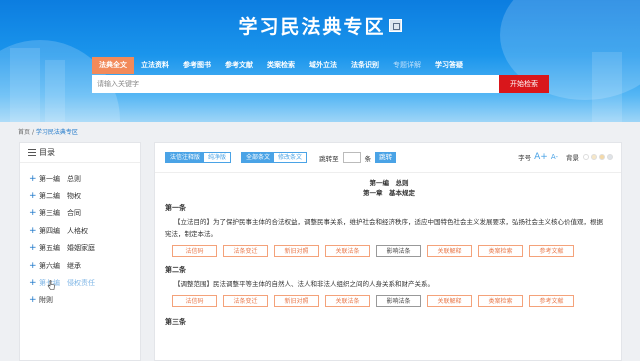  I want to click on version-toggle: 法信注释版 纯净版, so click(198, 157).